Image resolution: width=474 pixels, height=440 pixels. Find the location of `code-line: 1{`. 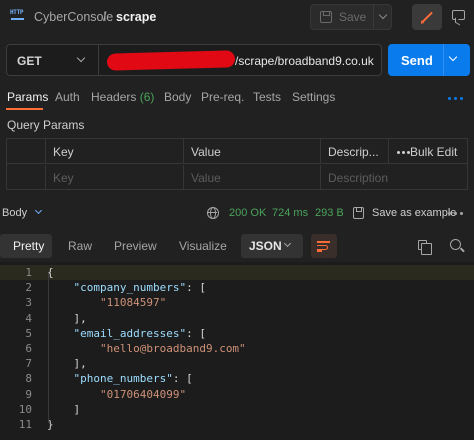

code-line: 1{ is located at coordinates (237, 272).